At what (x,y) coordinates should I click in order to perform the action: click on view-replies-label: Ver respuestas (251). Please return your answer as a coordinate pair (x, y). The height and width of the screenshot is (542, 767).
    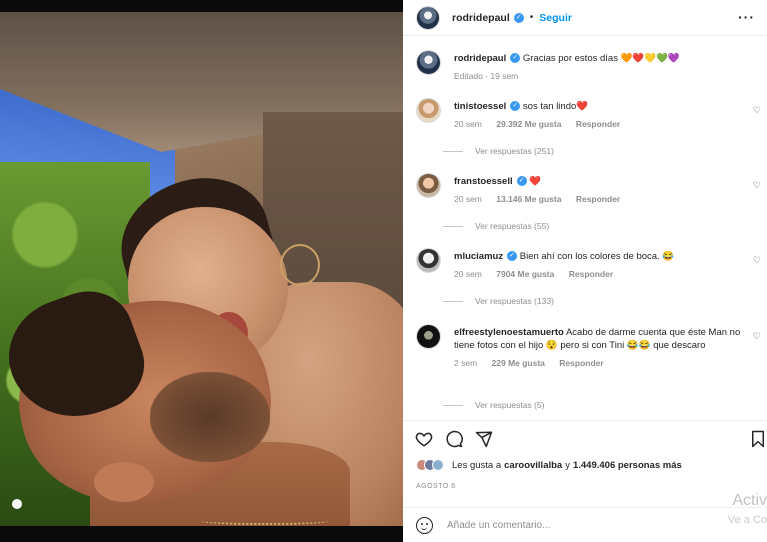
    Looking at the image, I should click on (514, 151).